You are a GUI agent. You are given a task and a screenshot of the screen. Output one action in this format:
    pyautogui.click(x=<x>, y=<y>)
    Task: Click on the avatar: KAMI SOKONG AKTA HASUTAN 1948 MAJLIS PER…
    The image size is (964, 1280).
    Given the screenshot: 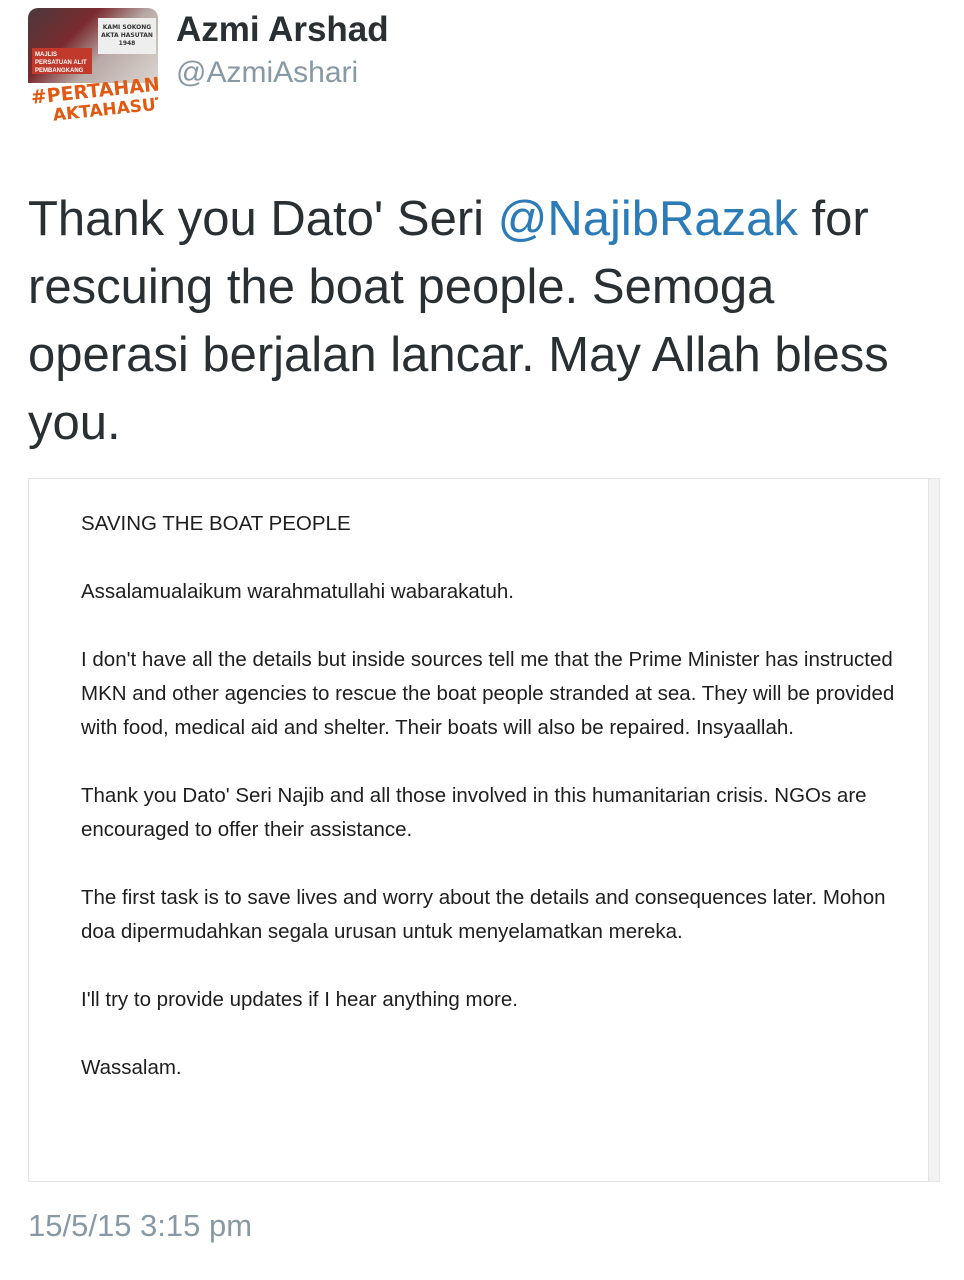 What is the action you would take?
    pyautogui.click(x=93, y=73)
    